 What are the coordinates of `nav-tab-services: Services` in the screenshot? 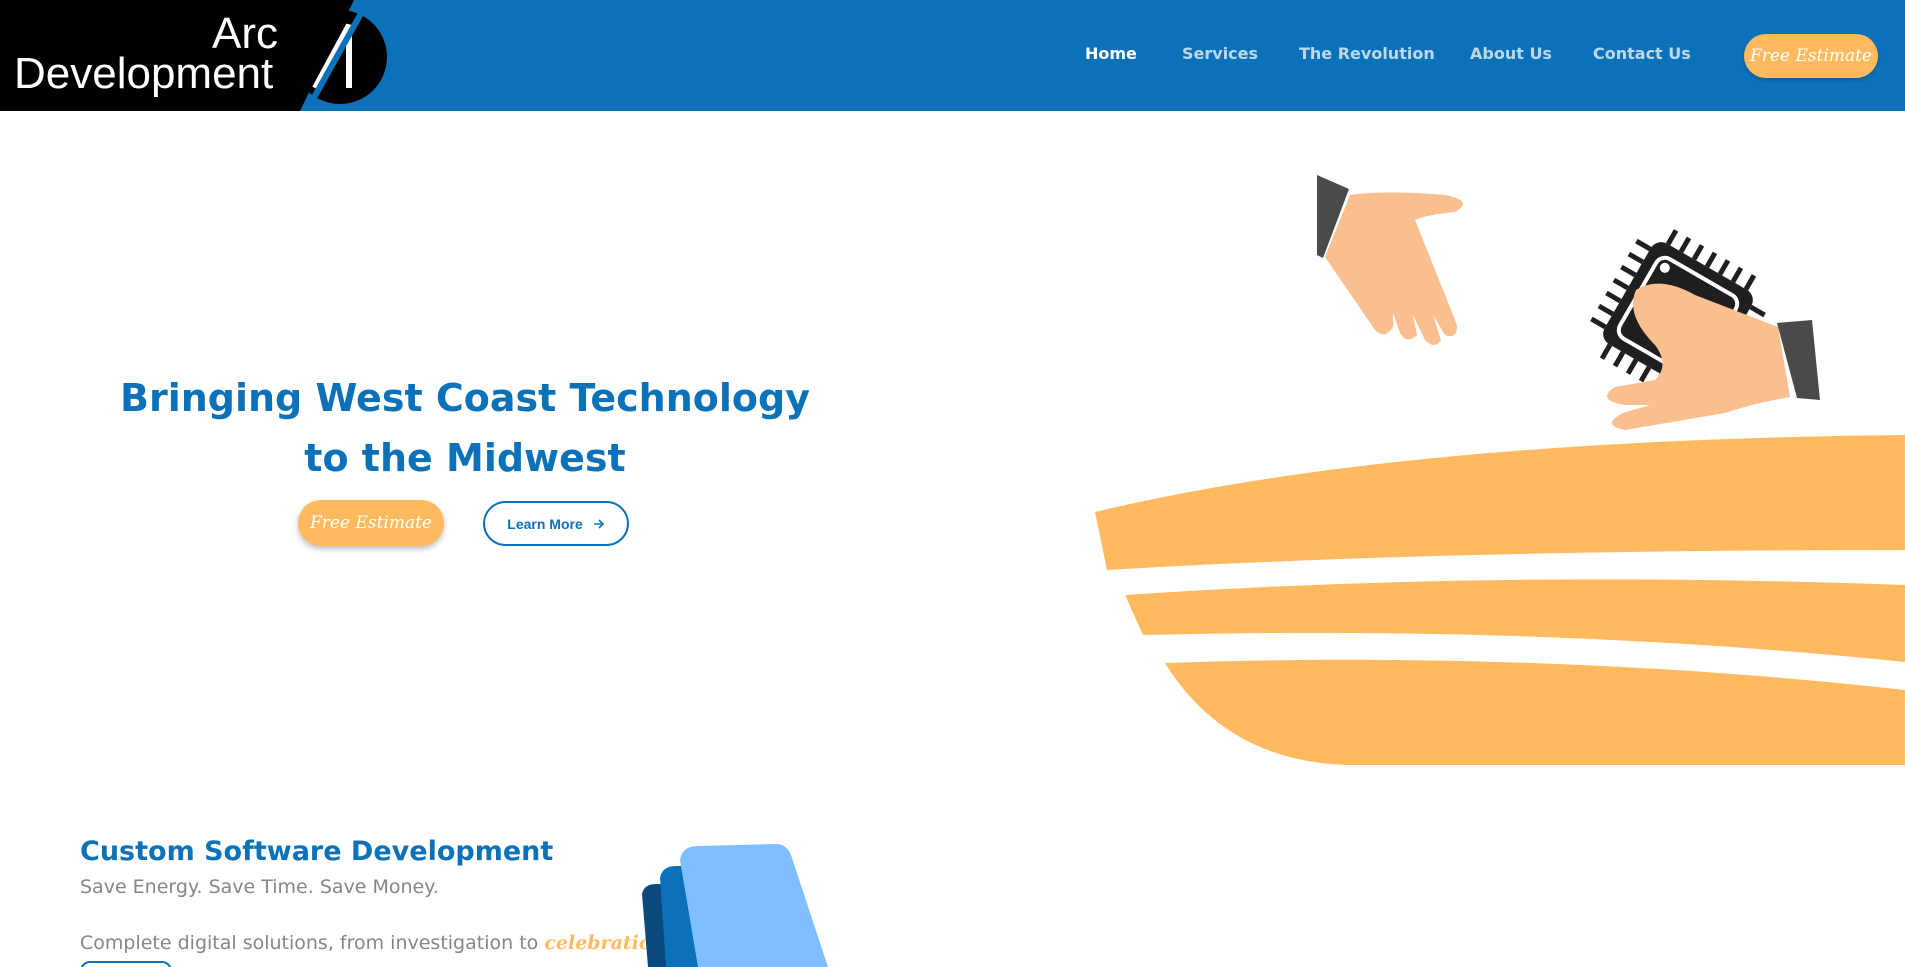 It's located at (1220, 53).